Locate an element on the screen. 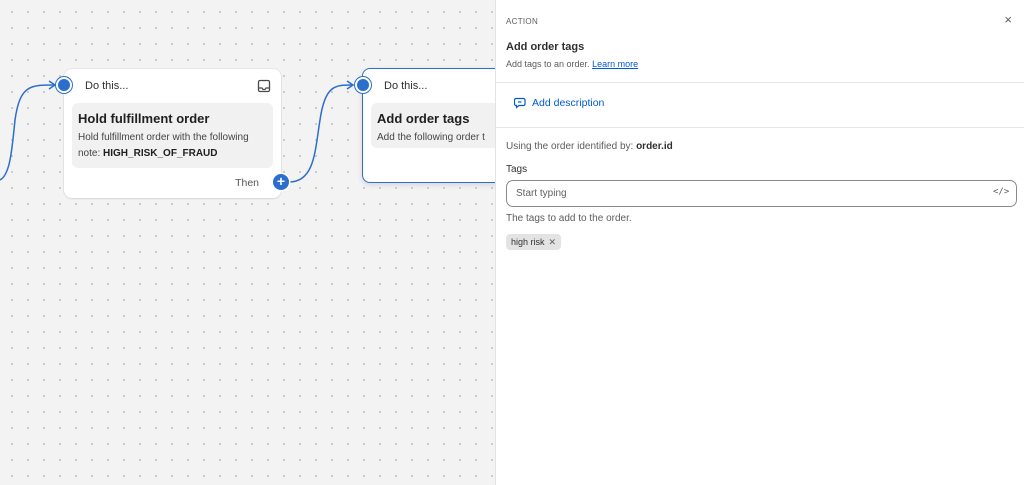 Image resolution: width=1024 pixels, height=485 pixels. panel-title: Add order tags is located at coordinates (545, 47).